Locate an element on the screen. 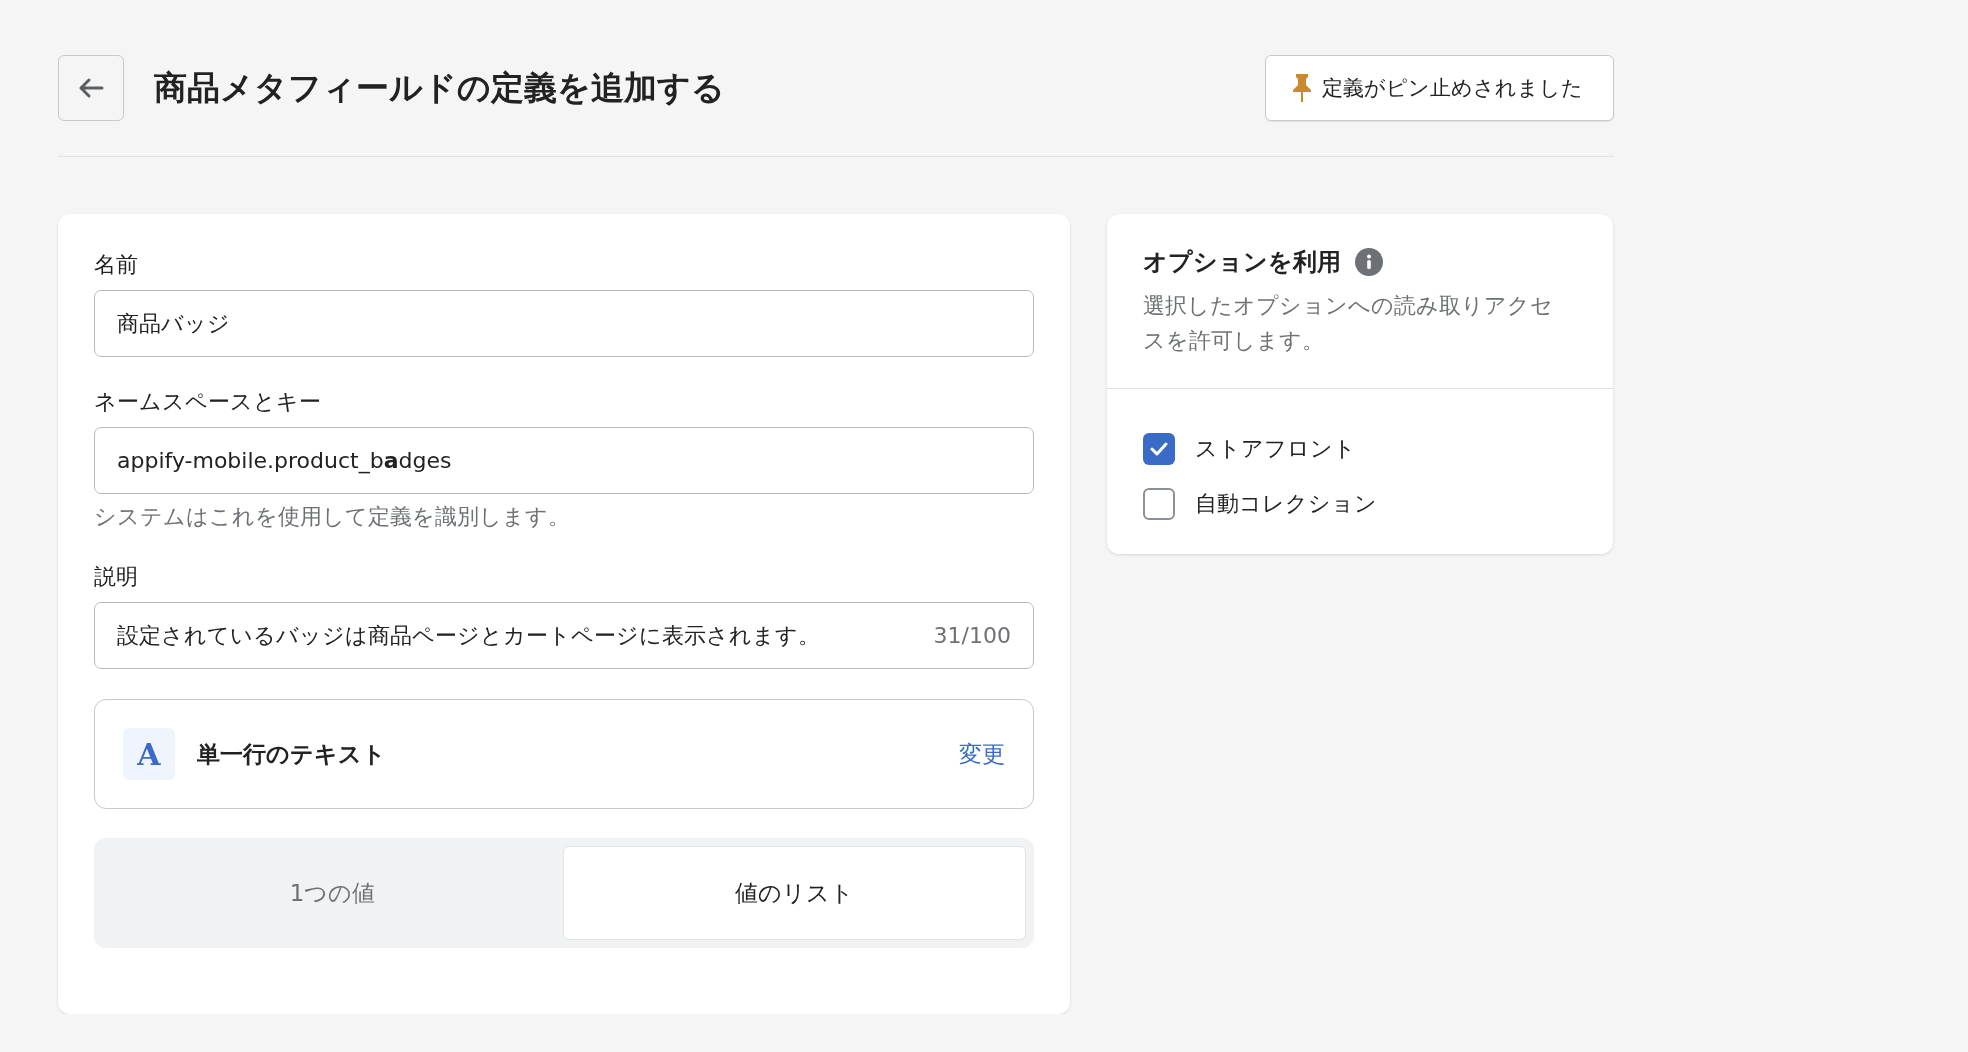  page-title: 商品メタフィールドの定義を追加する is located at coordinates (440, 87).